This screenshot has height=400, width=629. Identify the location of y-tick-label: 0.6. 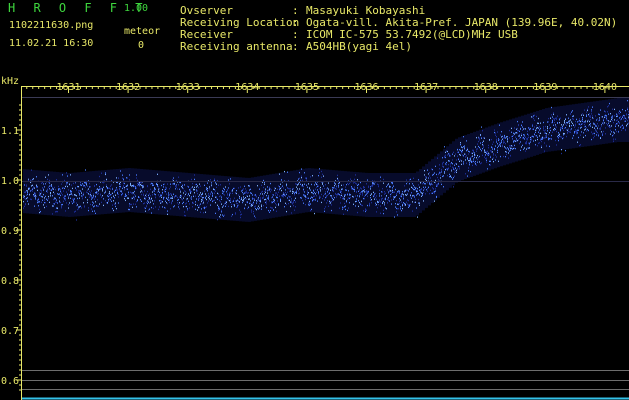
(10, 381).